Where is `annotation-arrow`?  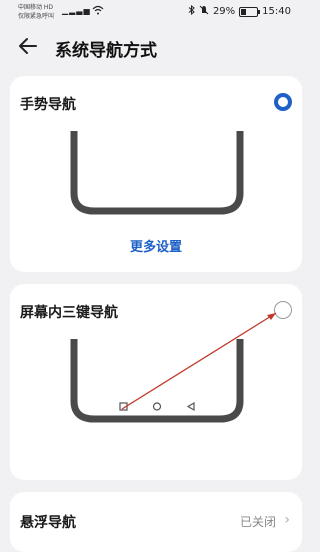 annotation-arrow is located at coordinates (199, 361).